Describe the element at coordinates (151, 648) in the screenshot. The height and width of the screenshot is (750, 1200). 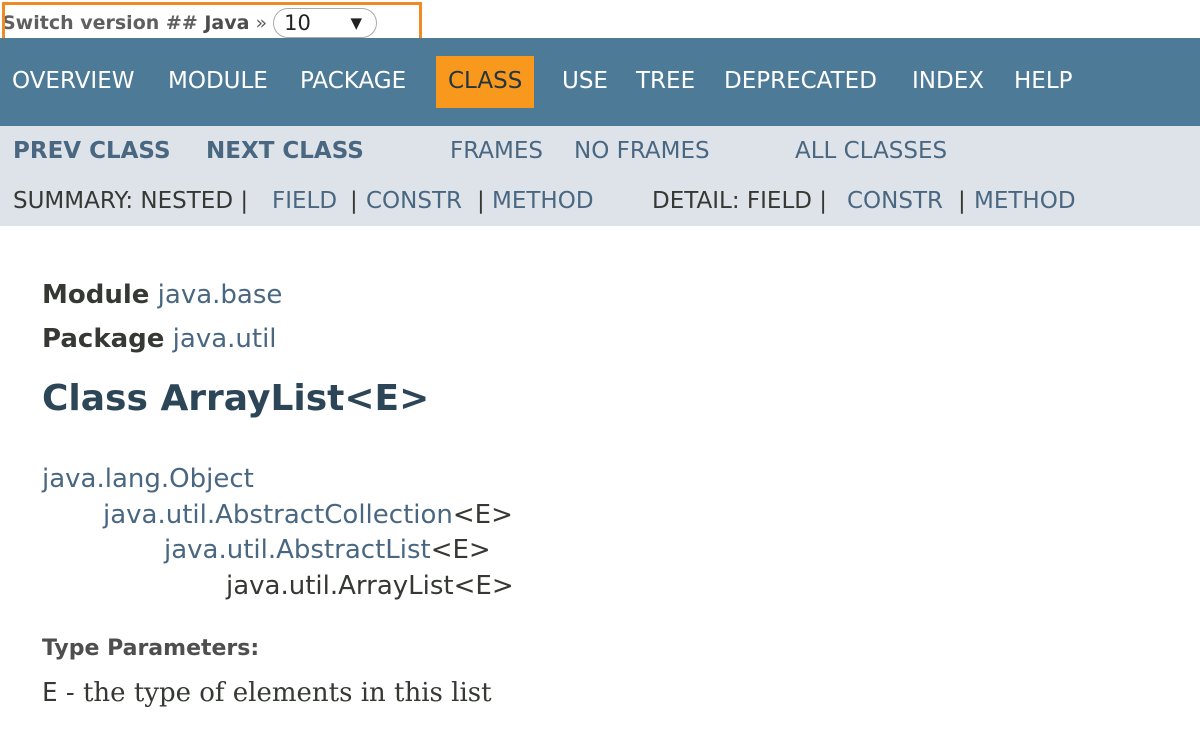
I see `type-parameters-heading: Type Parameters:` at that location.